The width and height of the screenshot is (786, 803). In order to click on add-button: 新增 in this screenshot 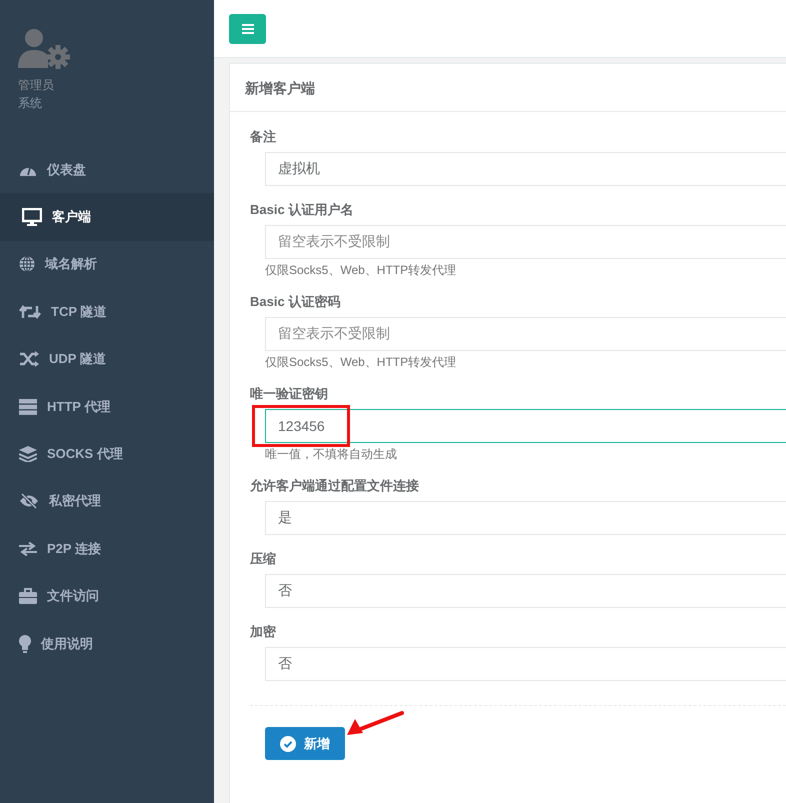, I will do `click(305, 743)`.